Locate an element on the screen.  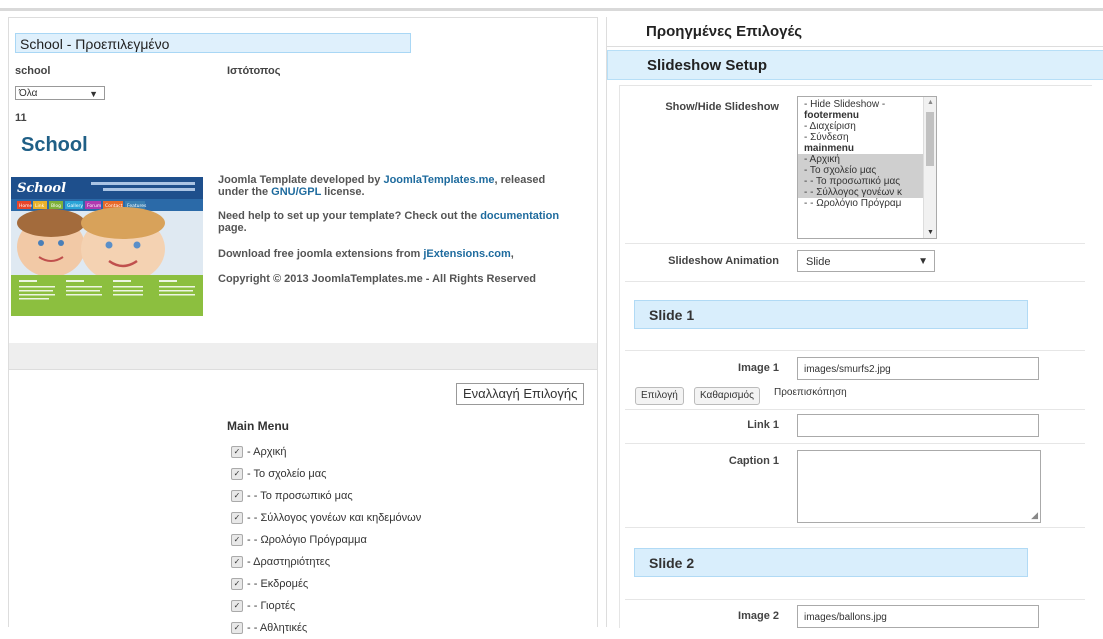
clear-image-button: Καθαρισμός is located at coordinates (727, 396).